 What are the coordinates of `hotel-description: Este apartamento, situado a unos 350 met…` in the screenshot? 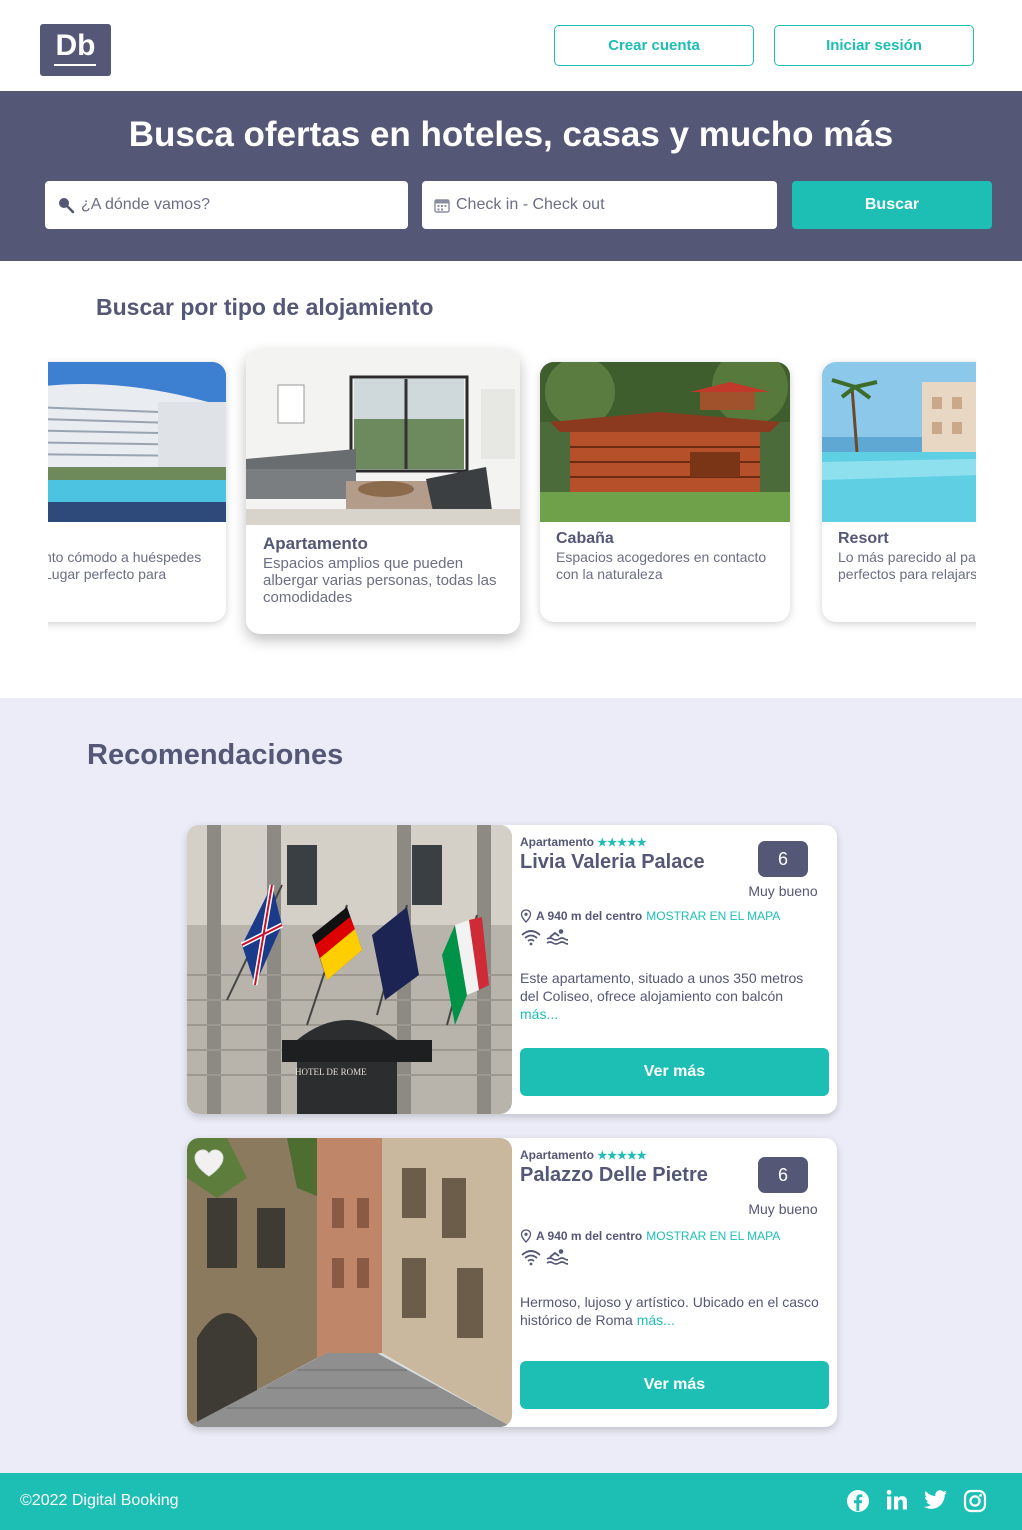 It's located at (672, 996).